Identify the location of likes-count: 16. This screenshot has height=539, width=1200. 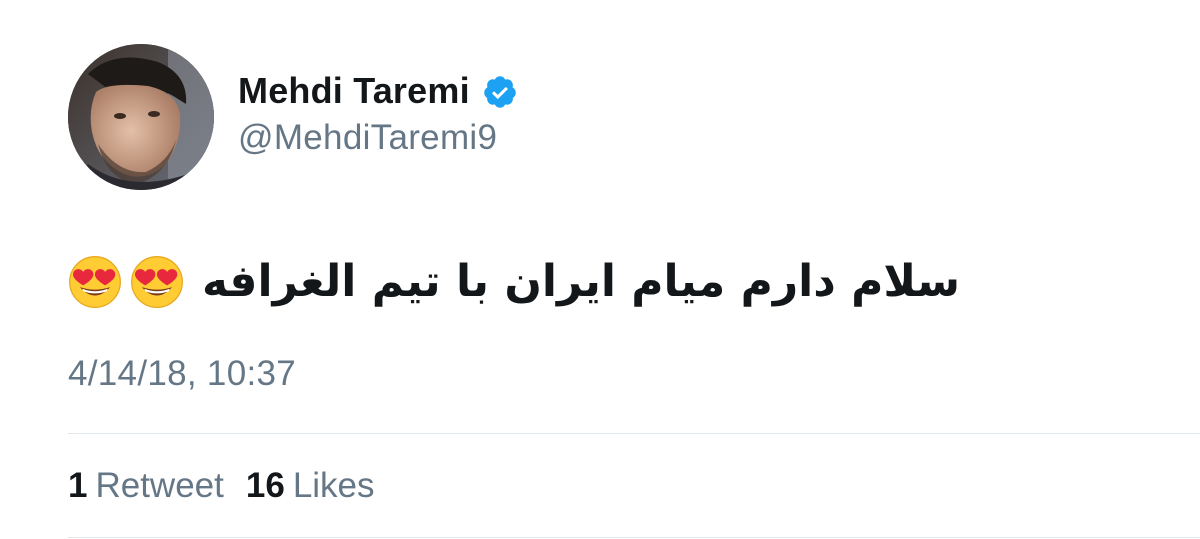
(265, 485).